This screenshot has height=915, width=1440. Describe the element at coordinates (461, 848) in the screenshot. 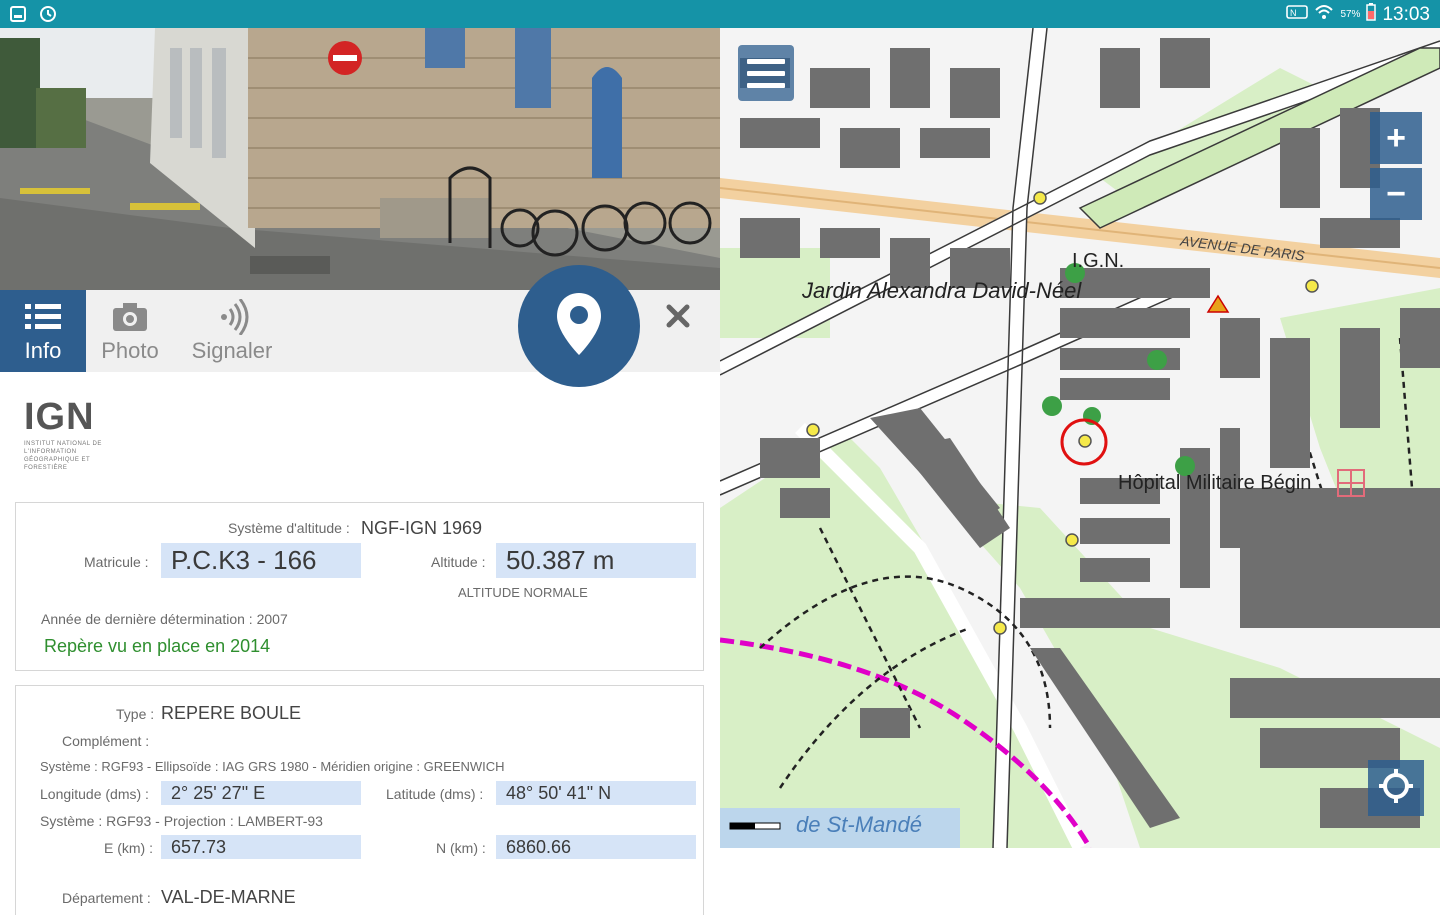

I see `n-label: N (km) :` at that location.